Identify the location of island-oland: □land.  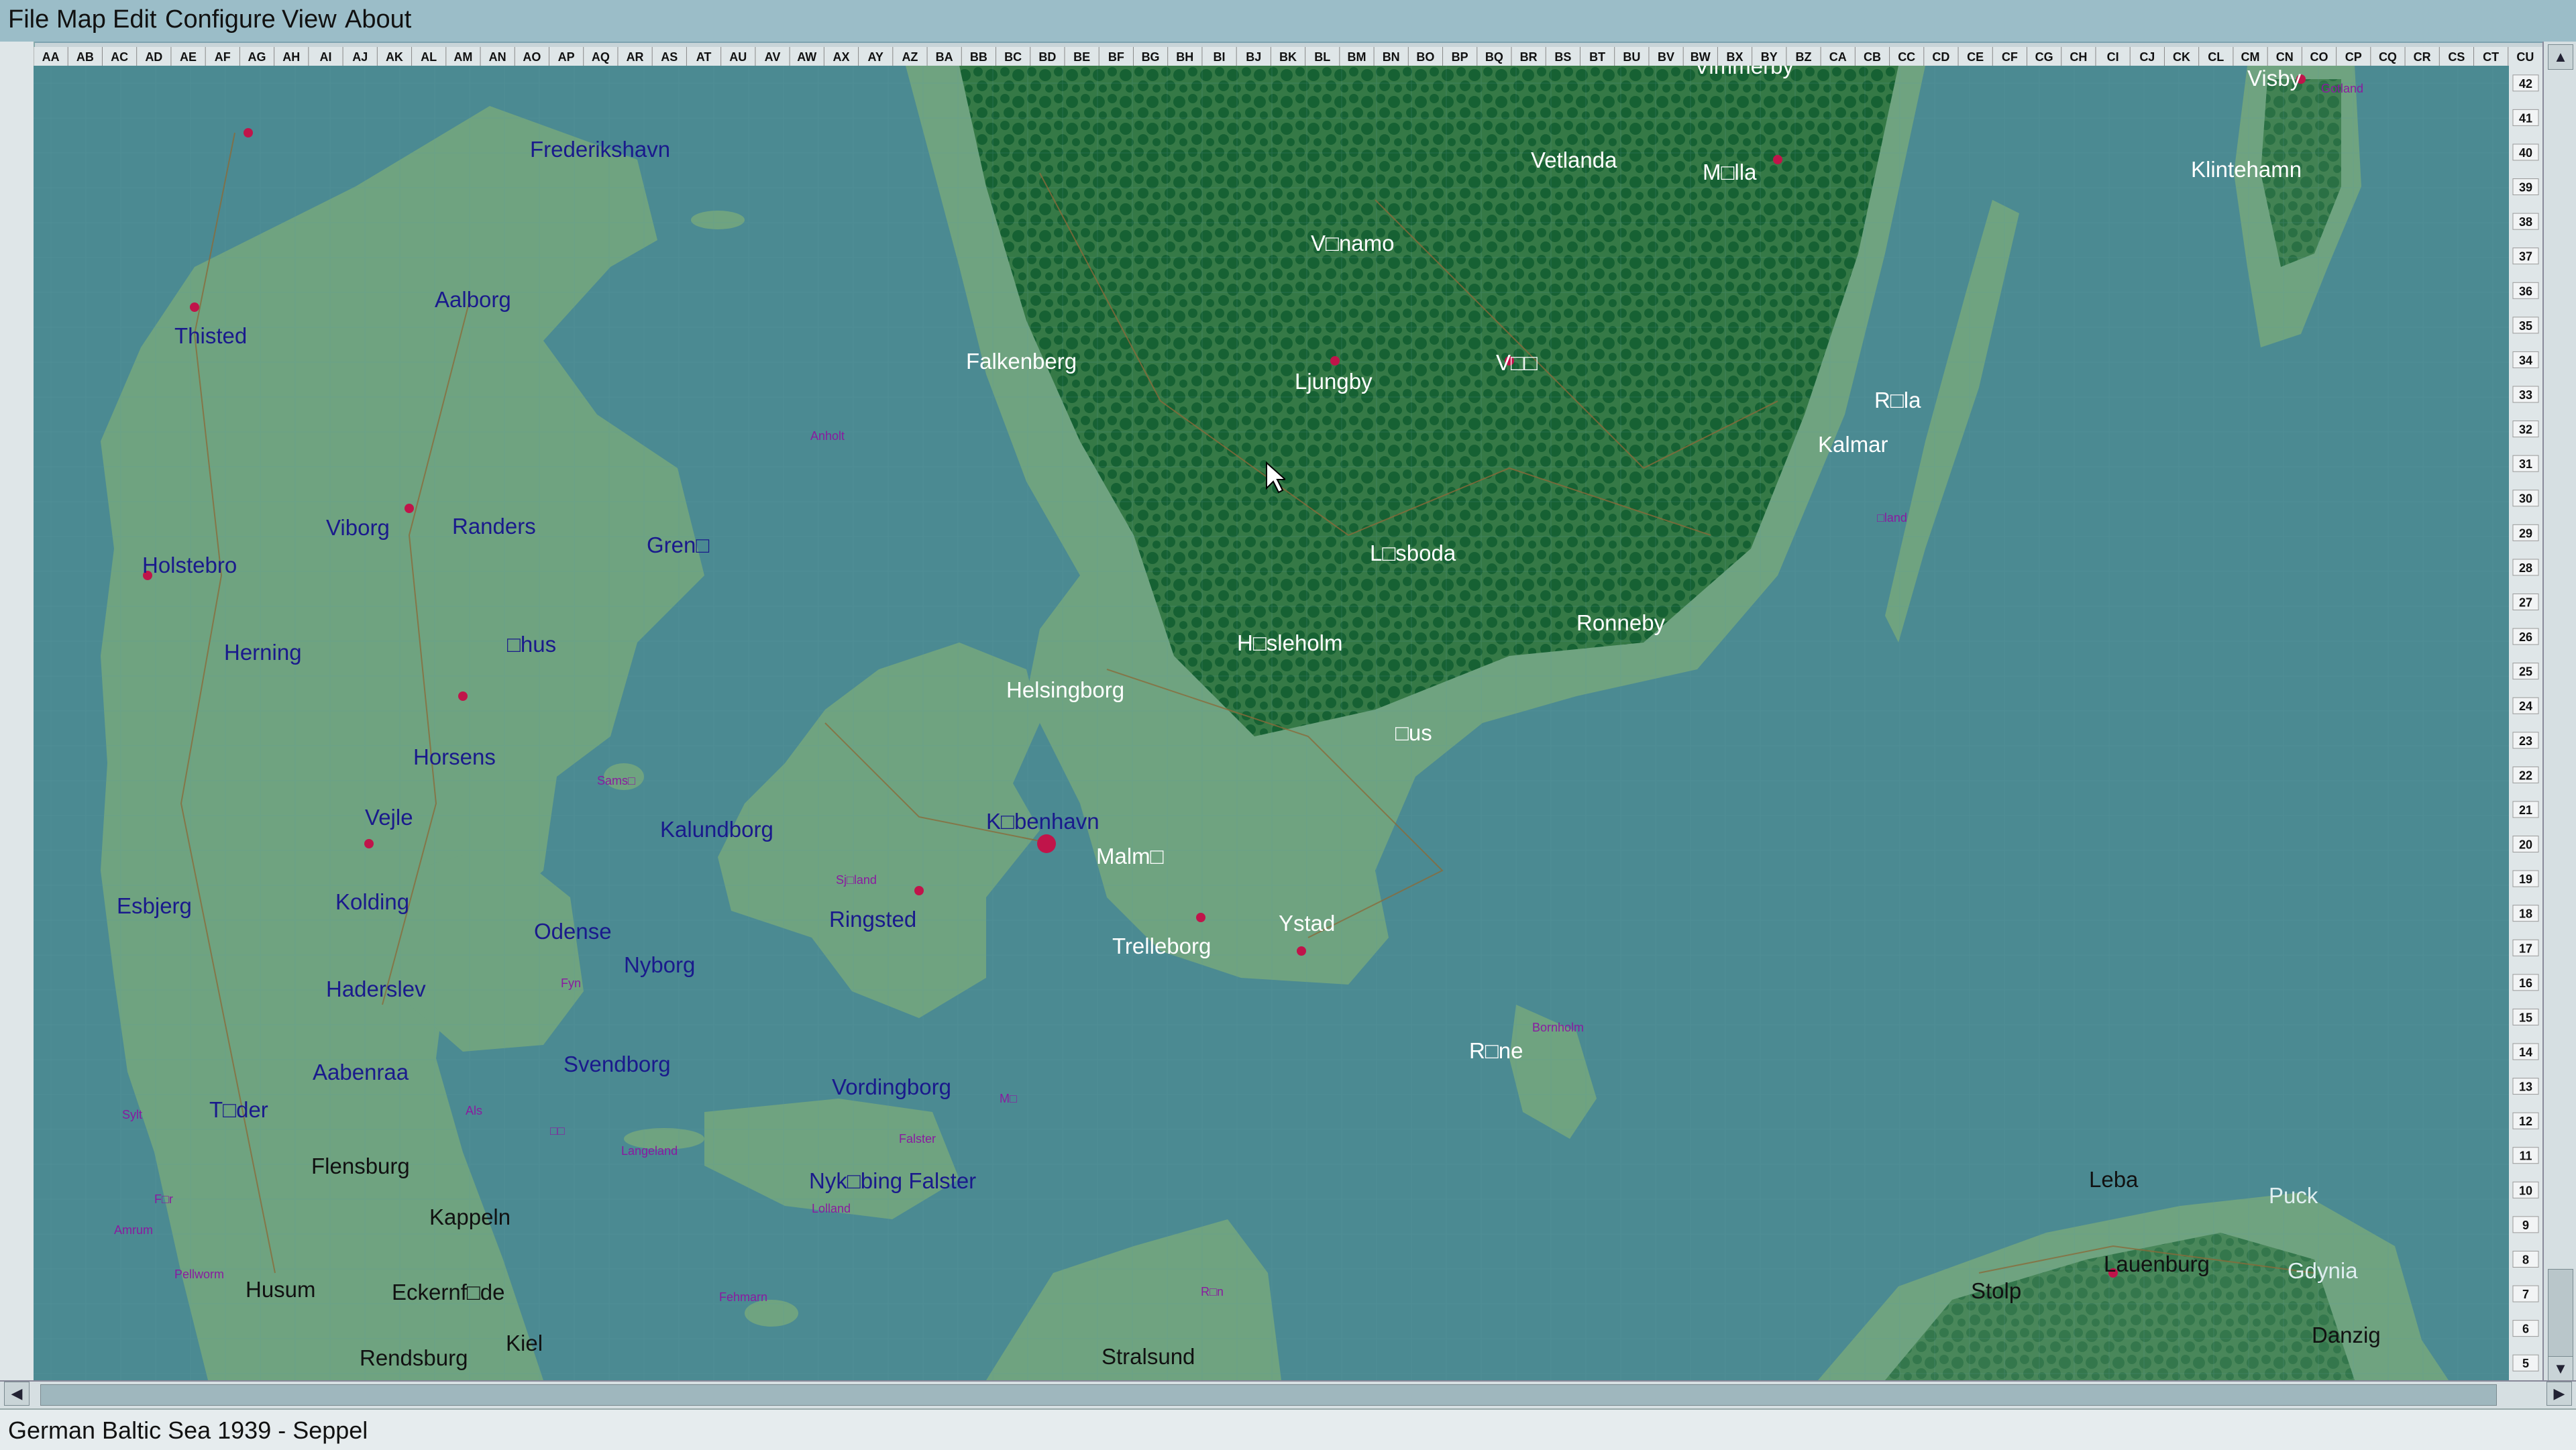
(1892, 517).